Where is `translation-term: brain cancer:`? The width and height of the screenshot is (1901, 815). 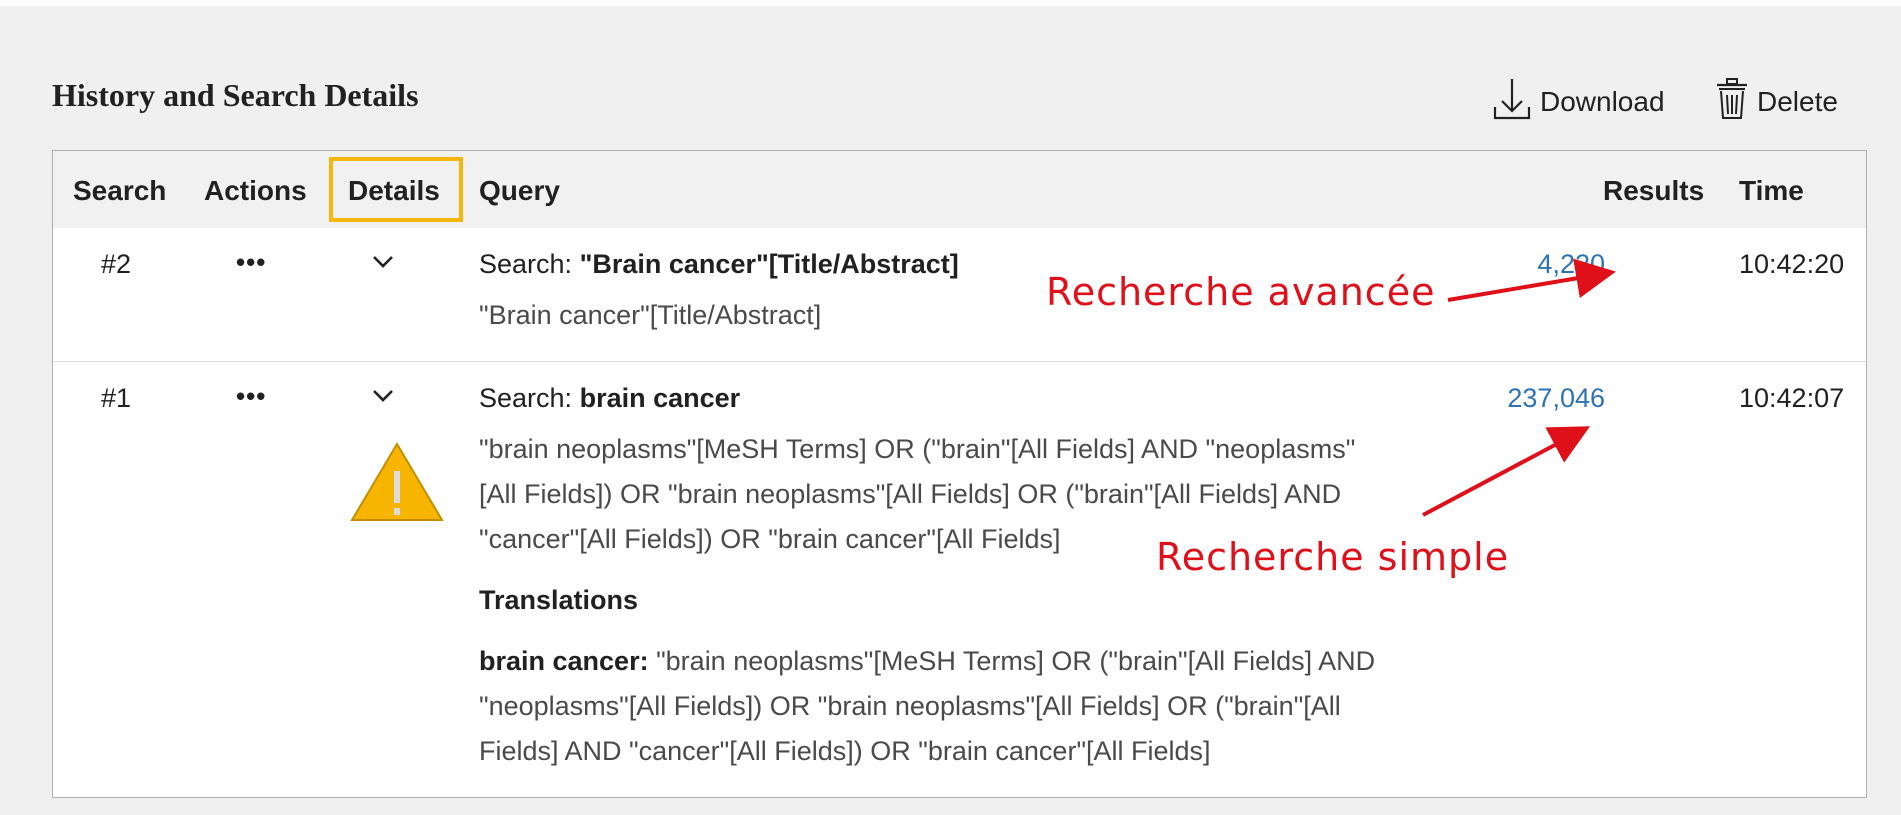 translation-term: brain cancer: is located at coordinates (564, 661).